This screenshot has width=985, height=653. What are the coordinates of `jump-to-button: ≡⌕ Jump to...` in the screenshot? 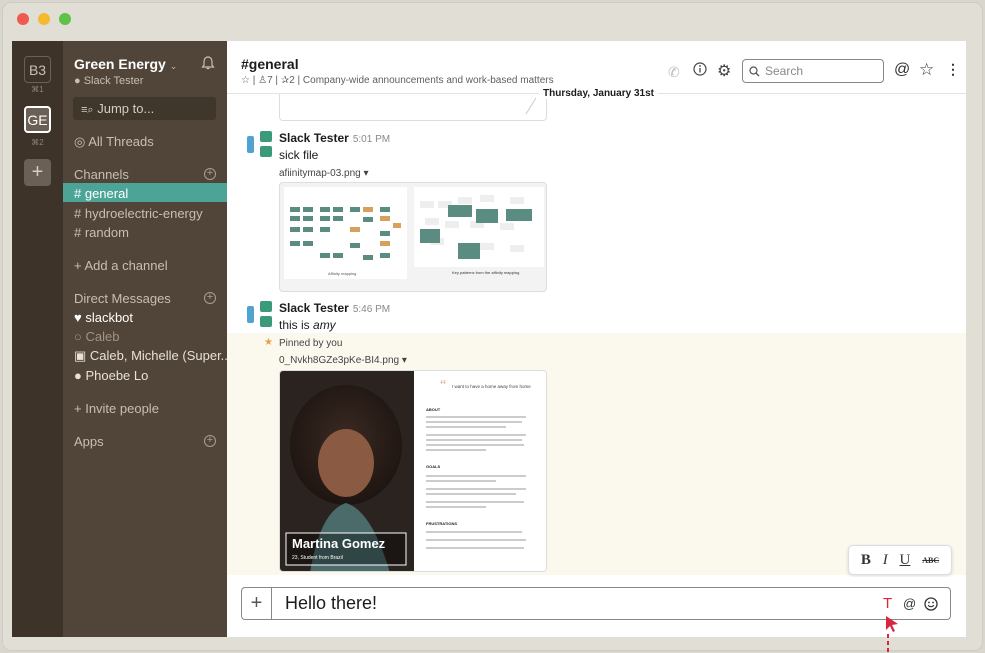 It's located at (144, 108).